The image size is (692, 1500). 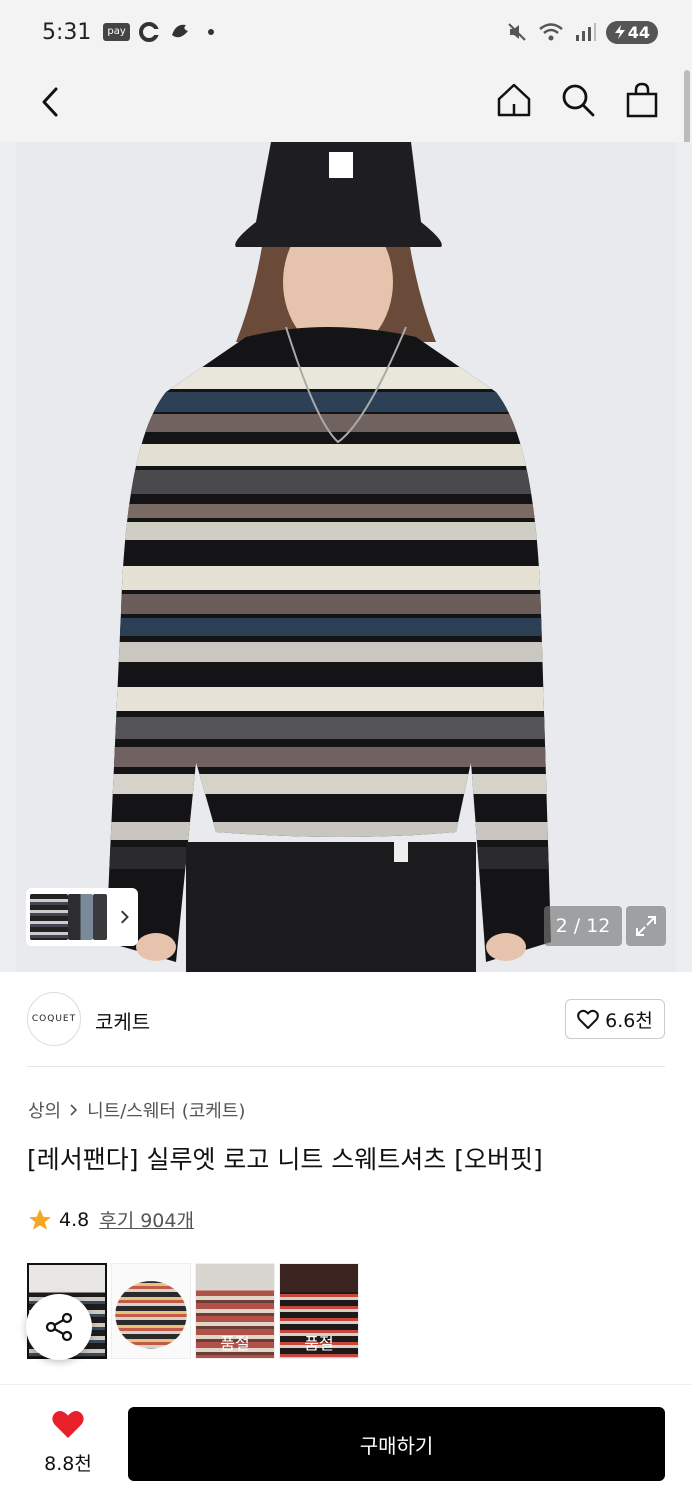 What do you see at coordinates (585, 32) in the screenshot?
I see `signal-icon` at bounding box center [585, 32].